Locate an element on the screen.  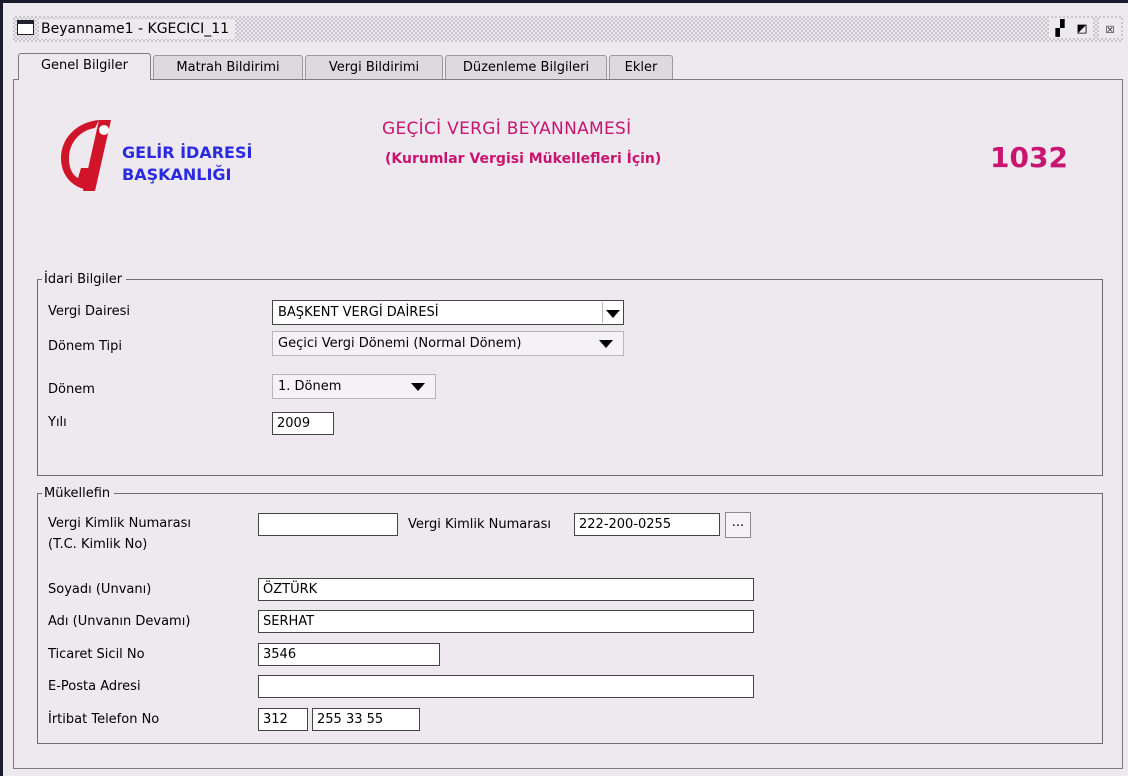
window-icon is located at coordinates (25, 27).